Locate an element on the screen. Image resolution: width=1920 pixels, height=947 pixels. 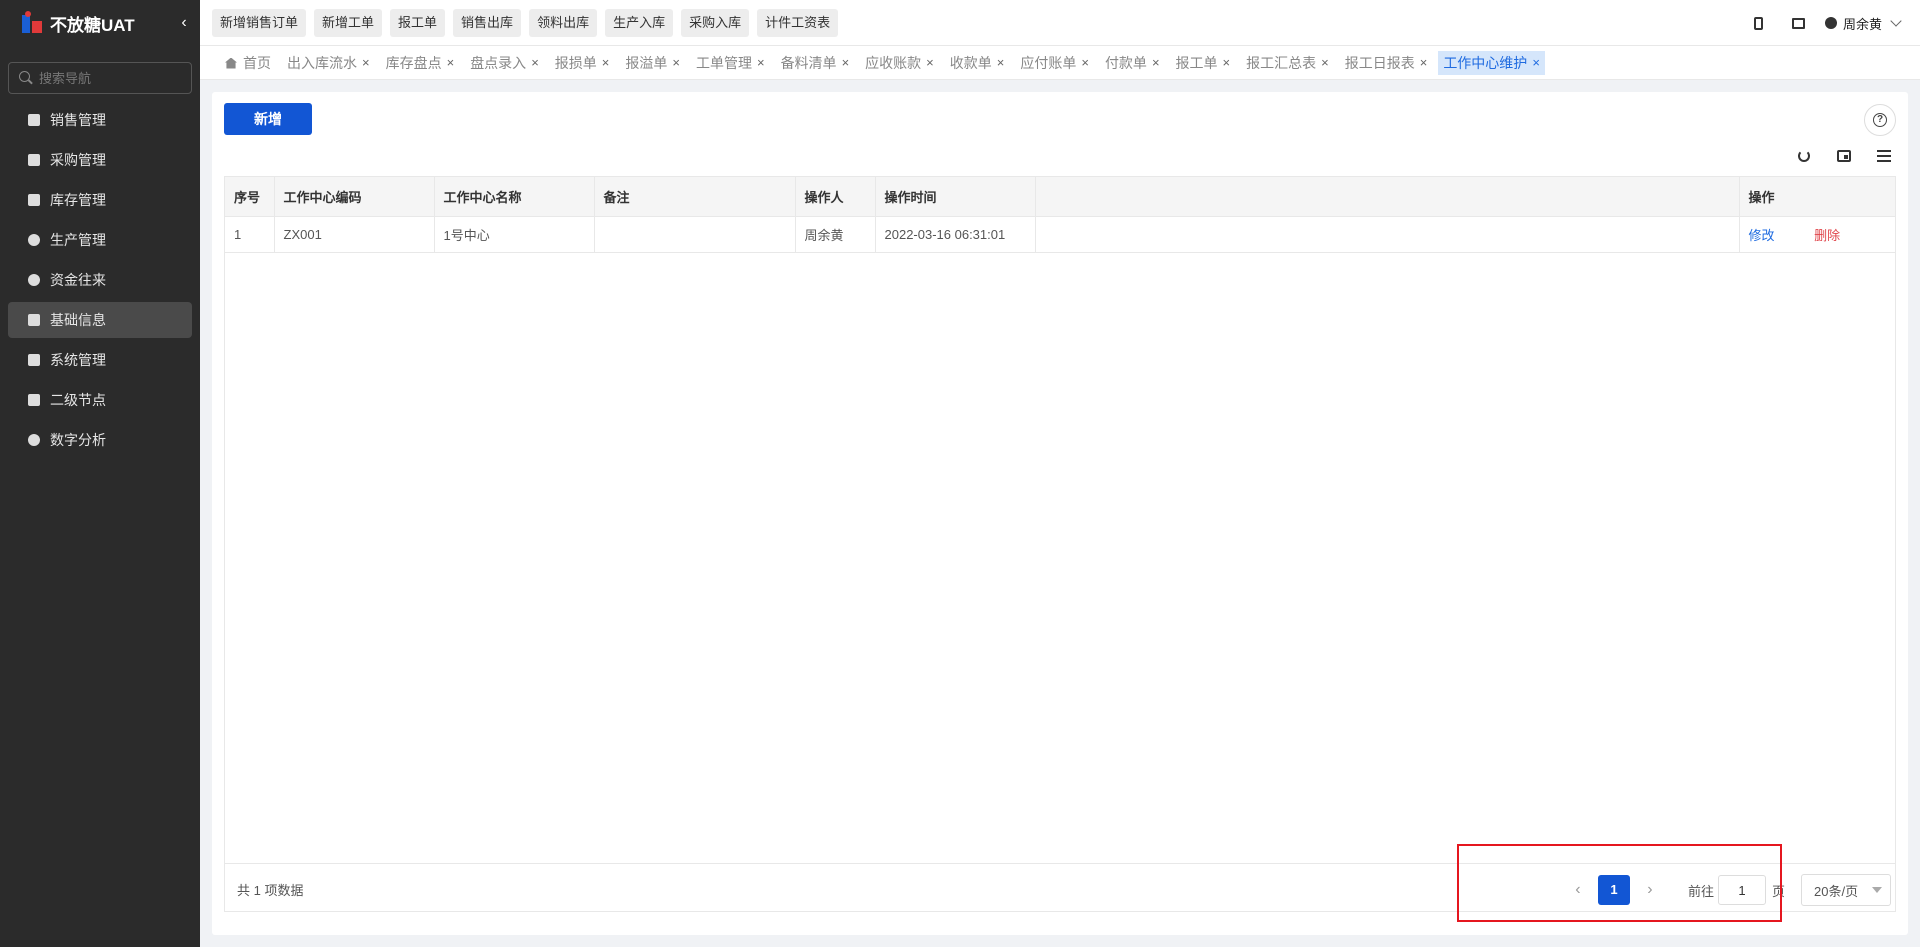
page-size-select: 20条/页 is located at coordinates (1846, 890).